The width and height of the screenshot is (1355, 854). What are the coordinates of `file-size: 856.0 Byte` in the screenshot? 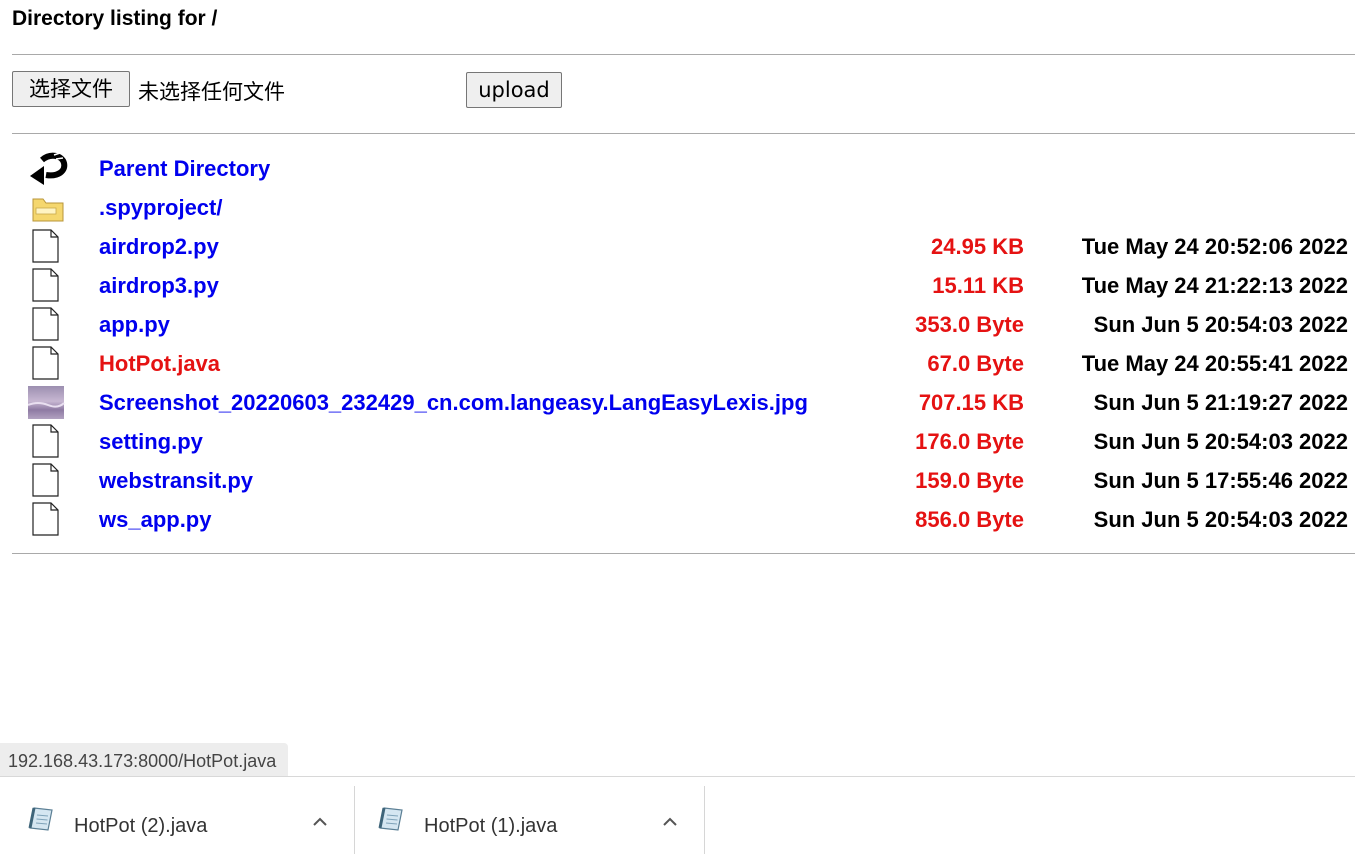 It's located at (969, 519).